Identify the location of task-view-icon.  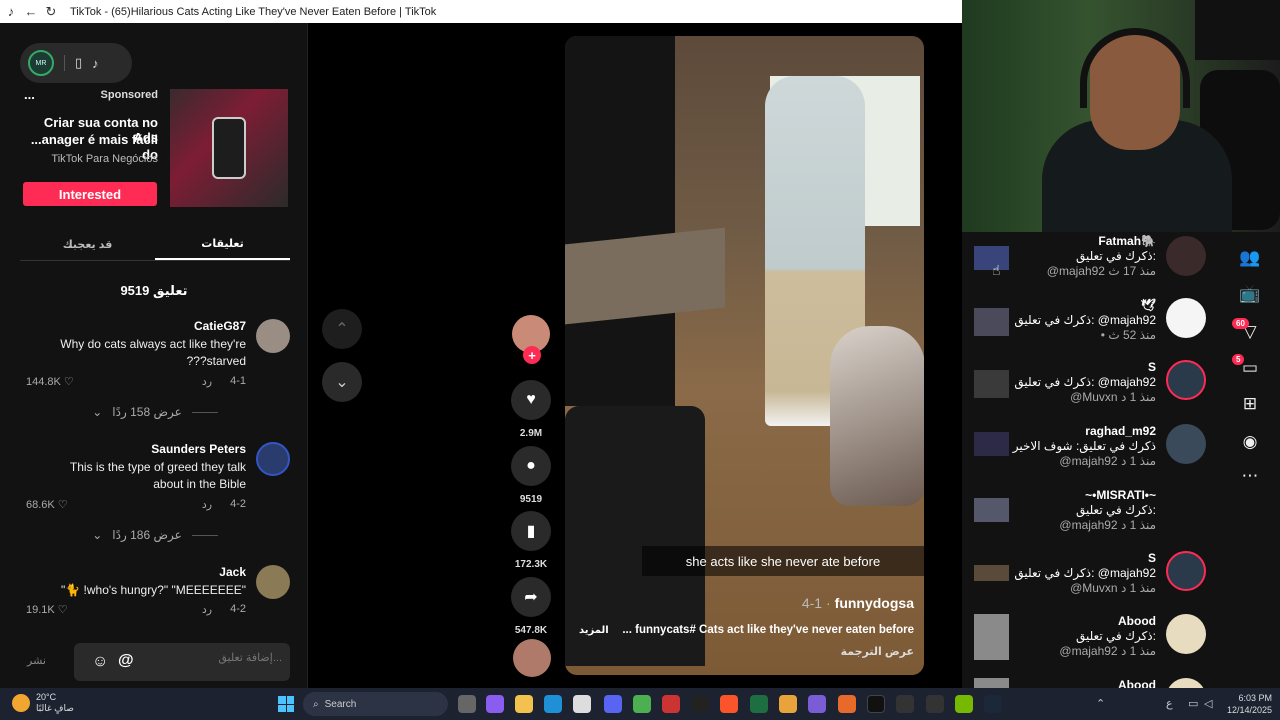
(467, 704).